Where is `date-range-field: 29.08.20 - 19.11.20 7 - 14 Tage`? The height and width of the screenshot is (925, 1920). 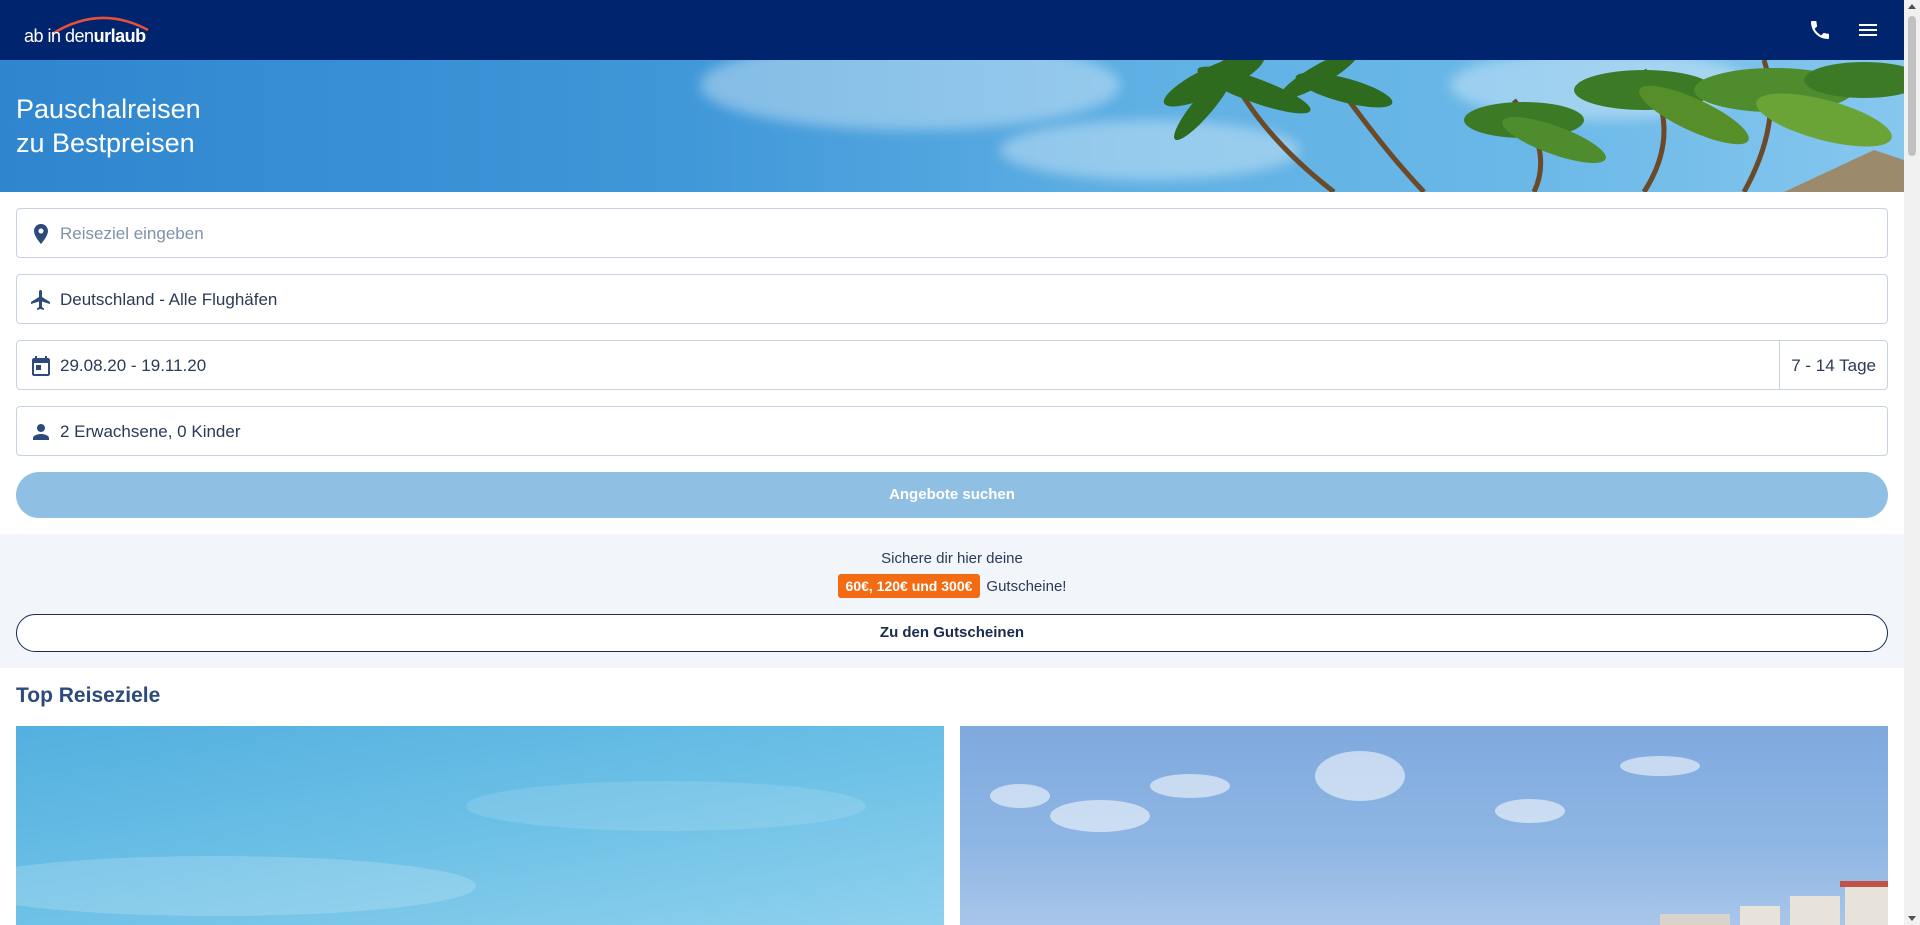 date-range-field: 29.08.20 - 19.11.20 7 - 14 Tage is located at coordinates (952, 365).